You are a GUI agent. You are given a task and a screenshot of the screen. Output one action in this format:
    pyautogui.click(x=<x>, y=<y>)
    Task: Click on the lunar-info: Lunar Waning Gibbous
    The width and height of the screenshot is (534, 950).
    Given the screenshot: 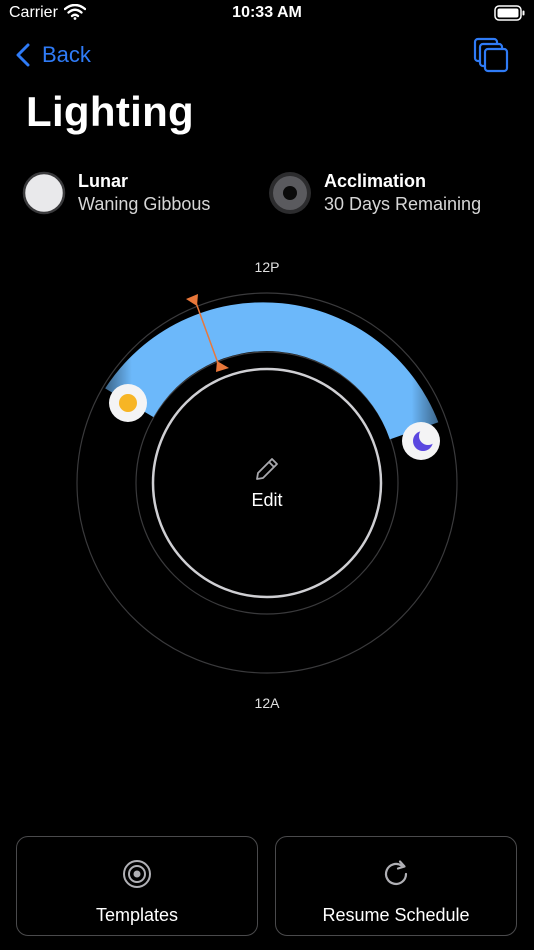 What is the action you would take?
    pyautogui.click(x=116, y=193)
    